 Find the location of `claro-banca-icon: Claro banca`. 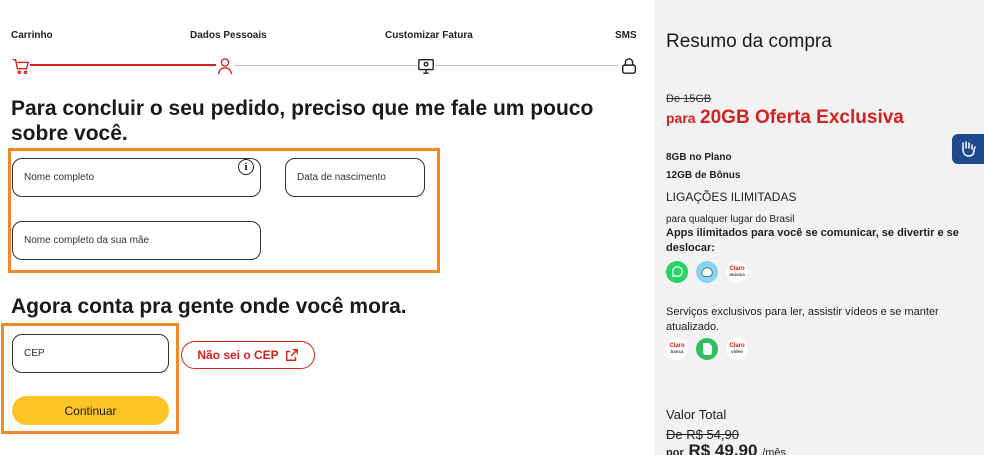

claro-banca-icon: Claro banca is located at coordinates (677, 349).